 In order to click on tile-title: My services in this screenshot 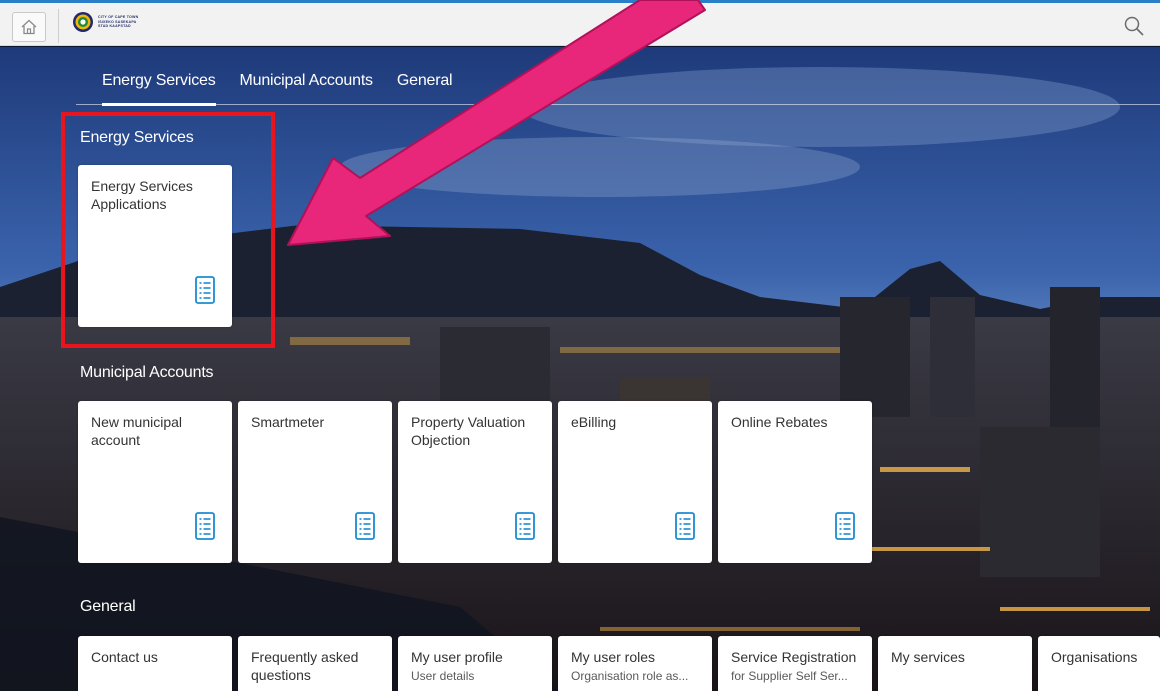, I will do `click(928, 657)`.